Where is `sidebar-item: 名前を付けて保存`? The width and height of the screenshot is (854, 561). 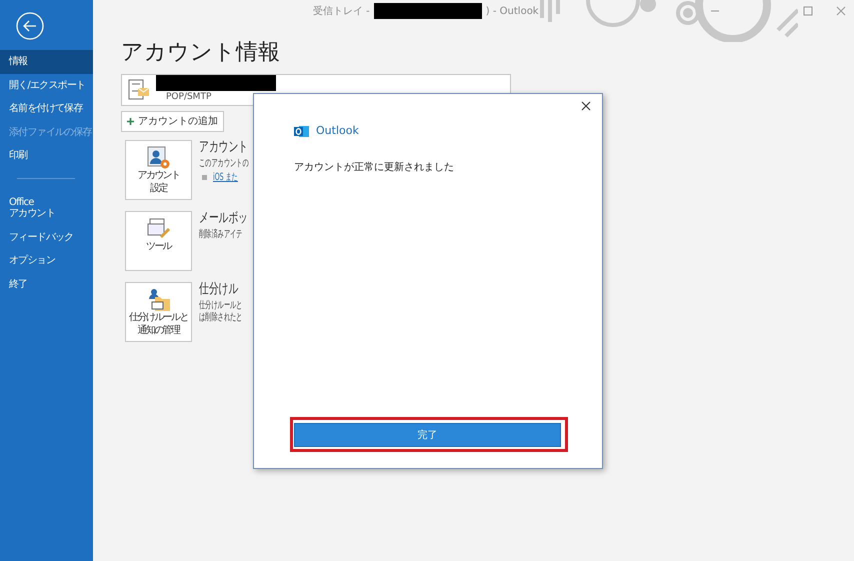
sidebar-item: 名前を付けて保存 is located at coordinates (46, 108).